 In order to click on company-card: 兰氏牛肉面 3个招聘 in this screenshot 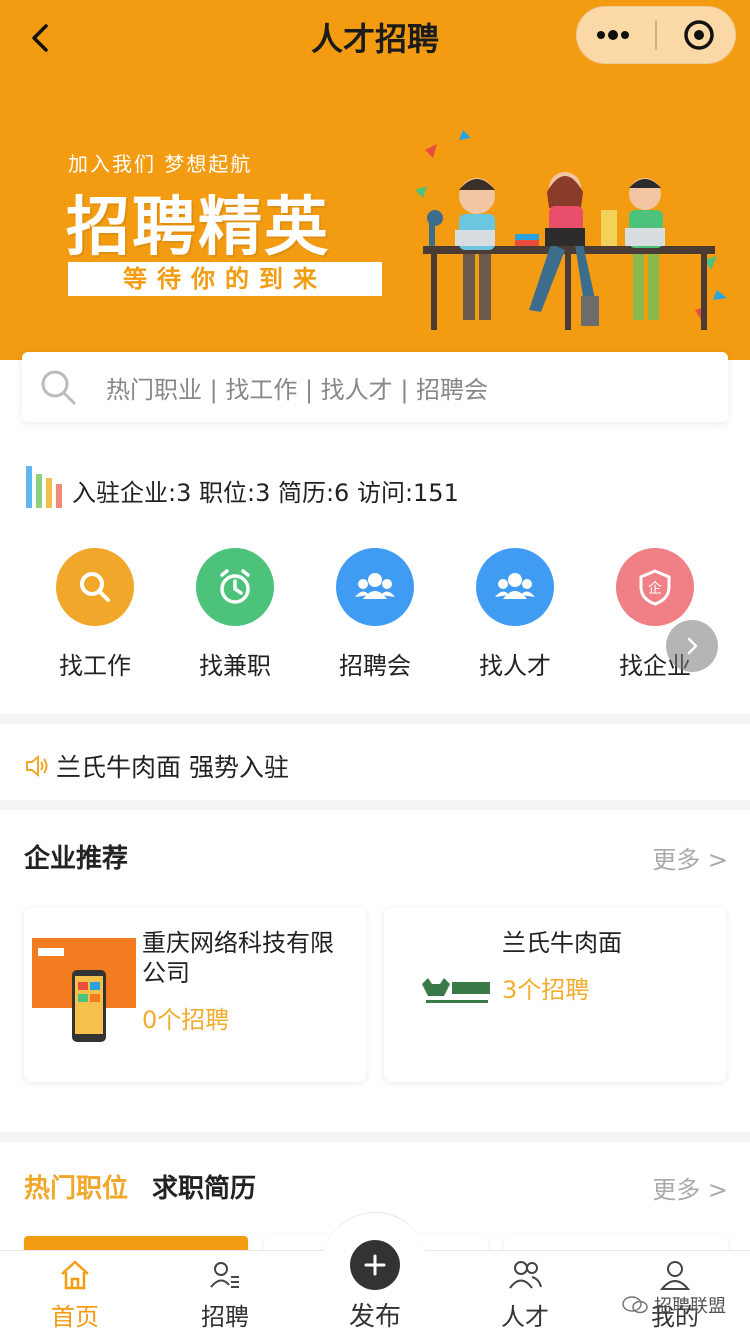, I will do `click(555, 995)`.